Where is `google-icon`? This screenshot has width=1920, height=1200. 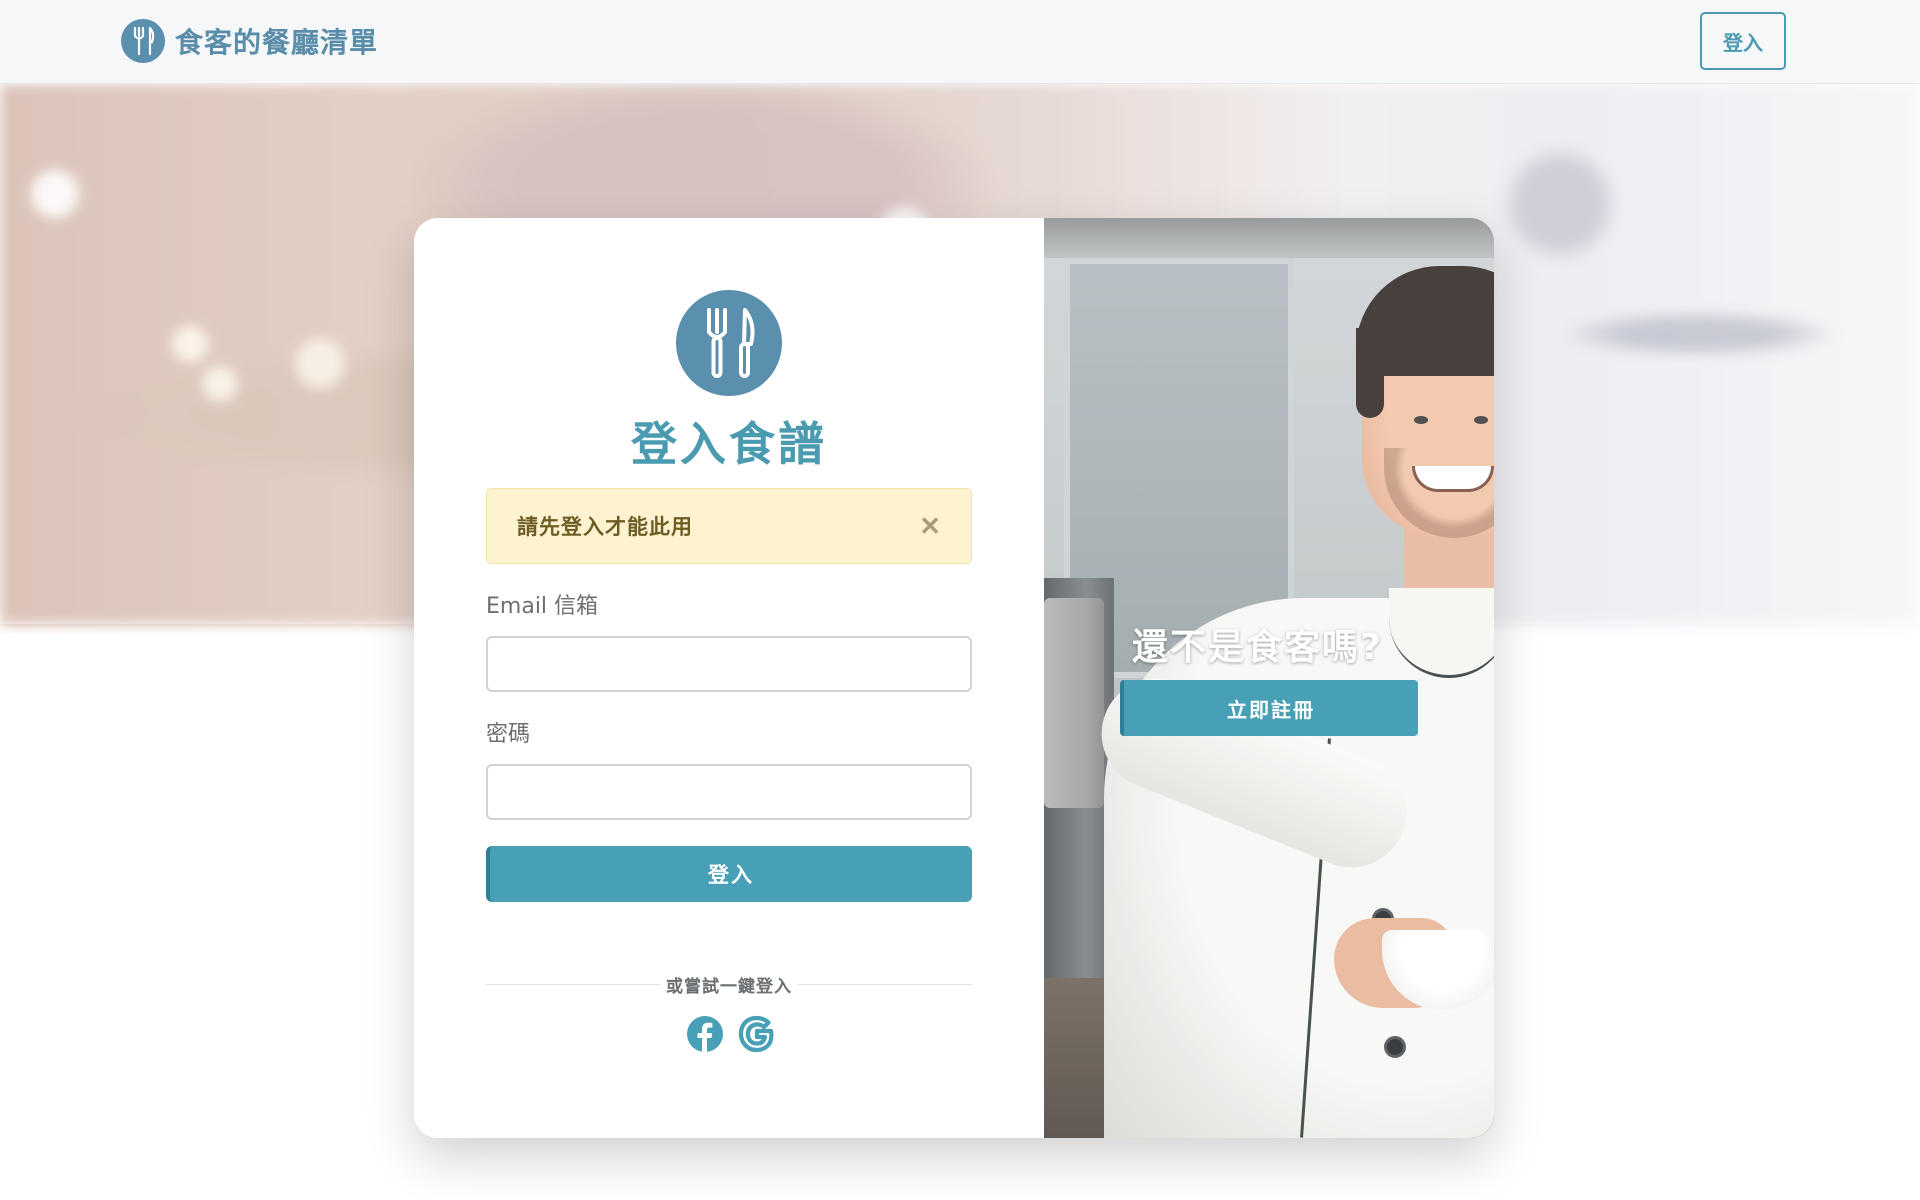
google-icon is located at coordinates (757, 1034).